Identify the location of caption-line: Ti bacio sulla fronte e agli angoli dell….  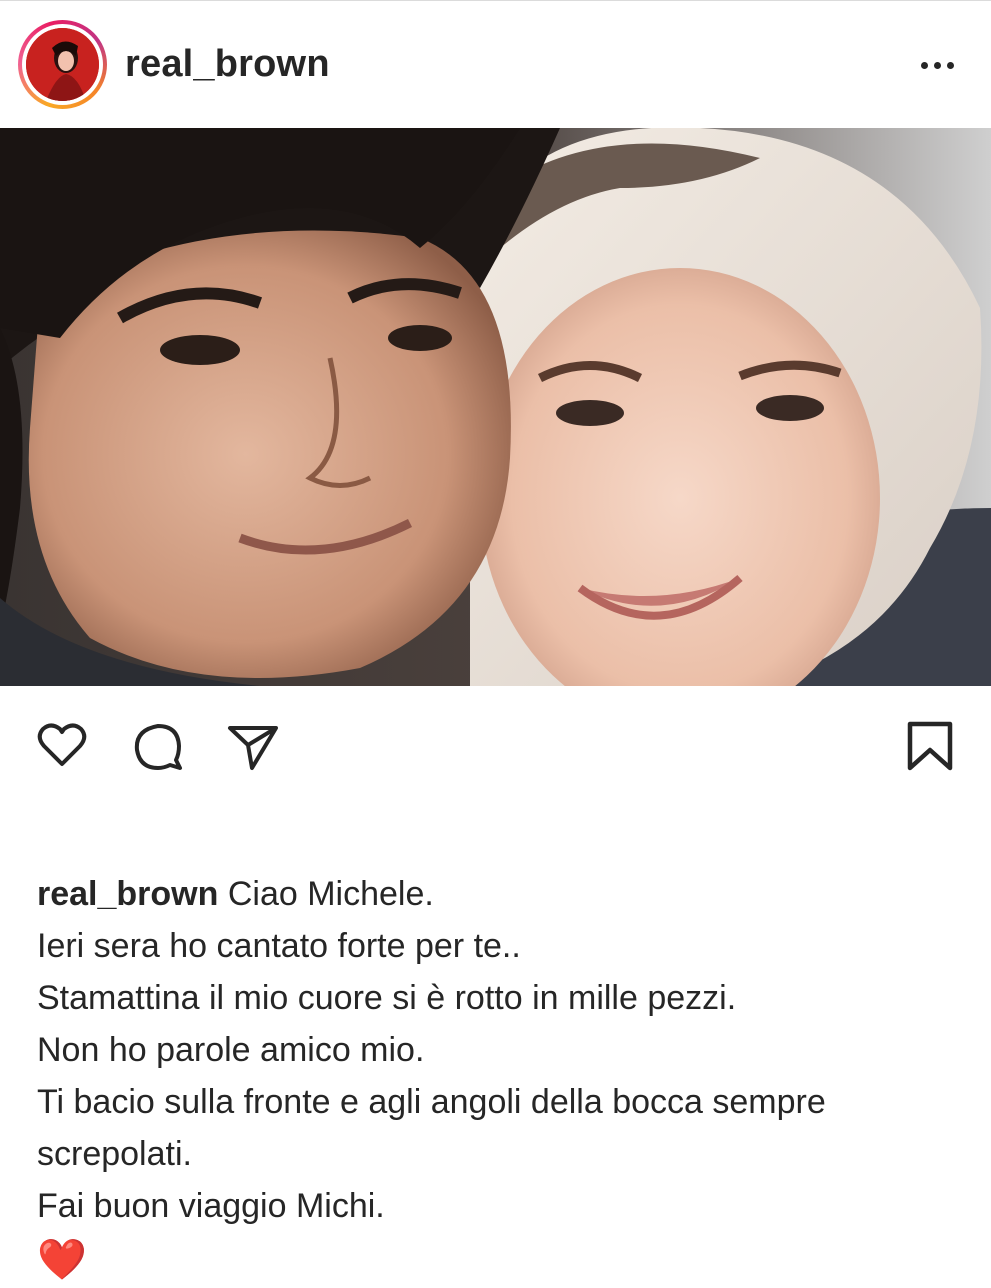
(431, 1102).